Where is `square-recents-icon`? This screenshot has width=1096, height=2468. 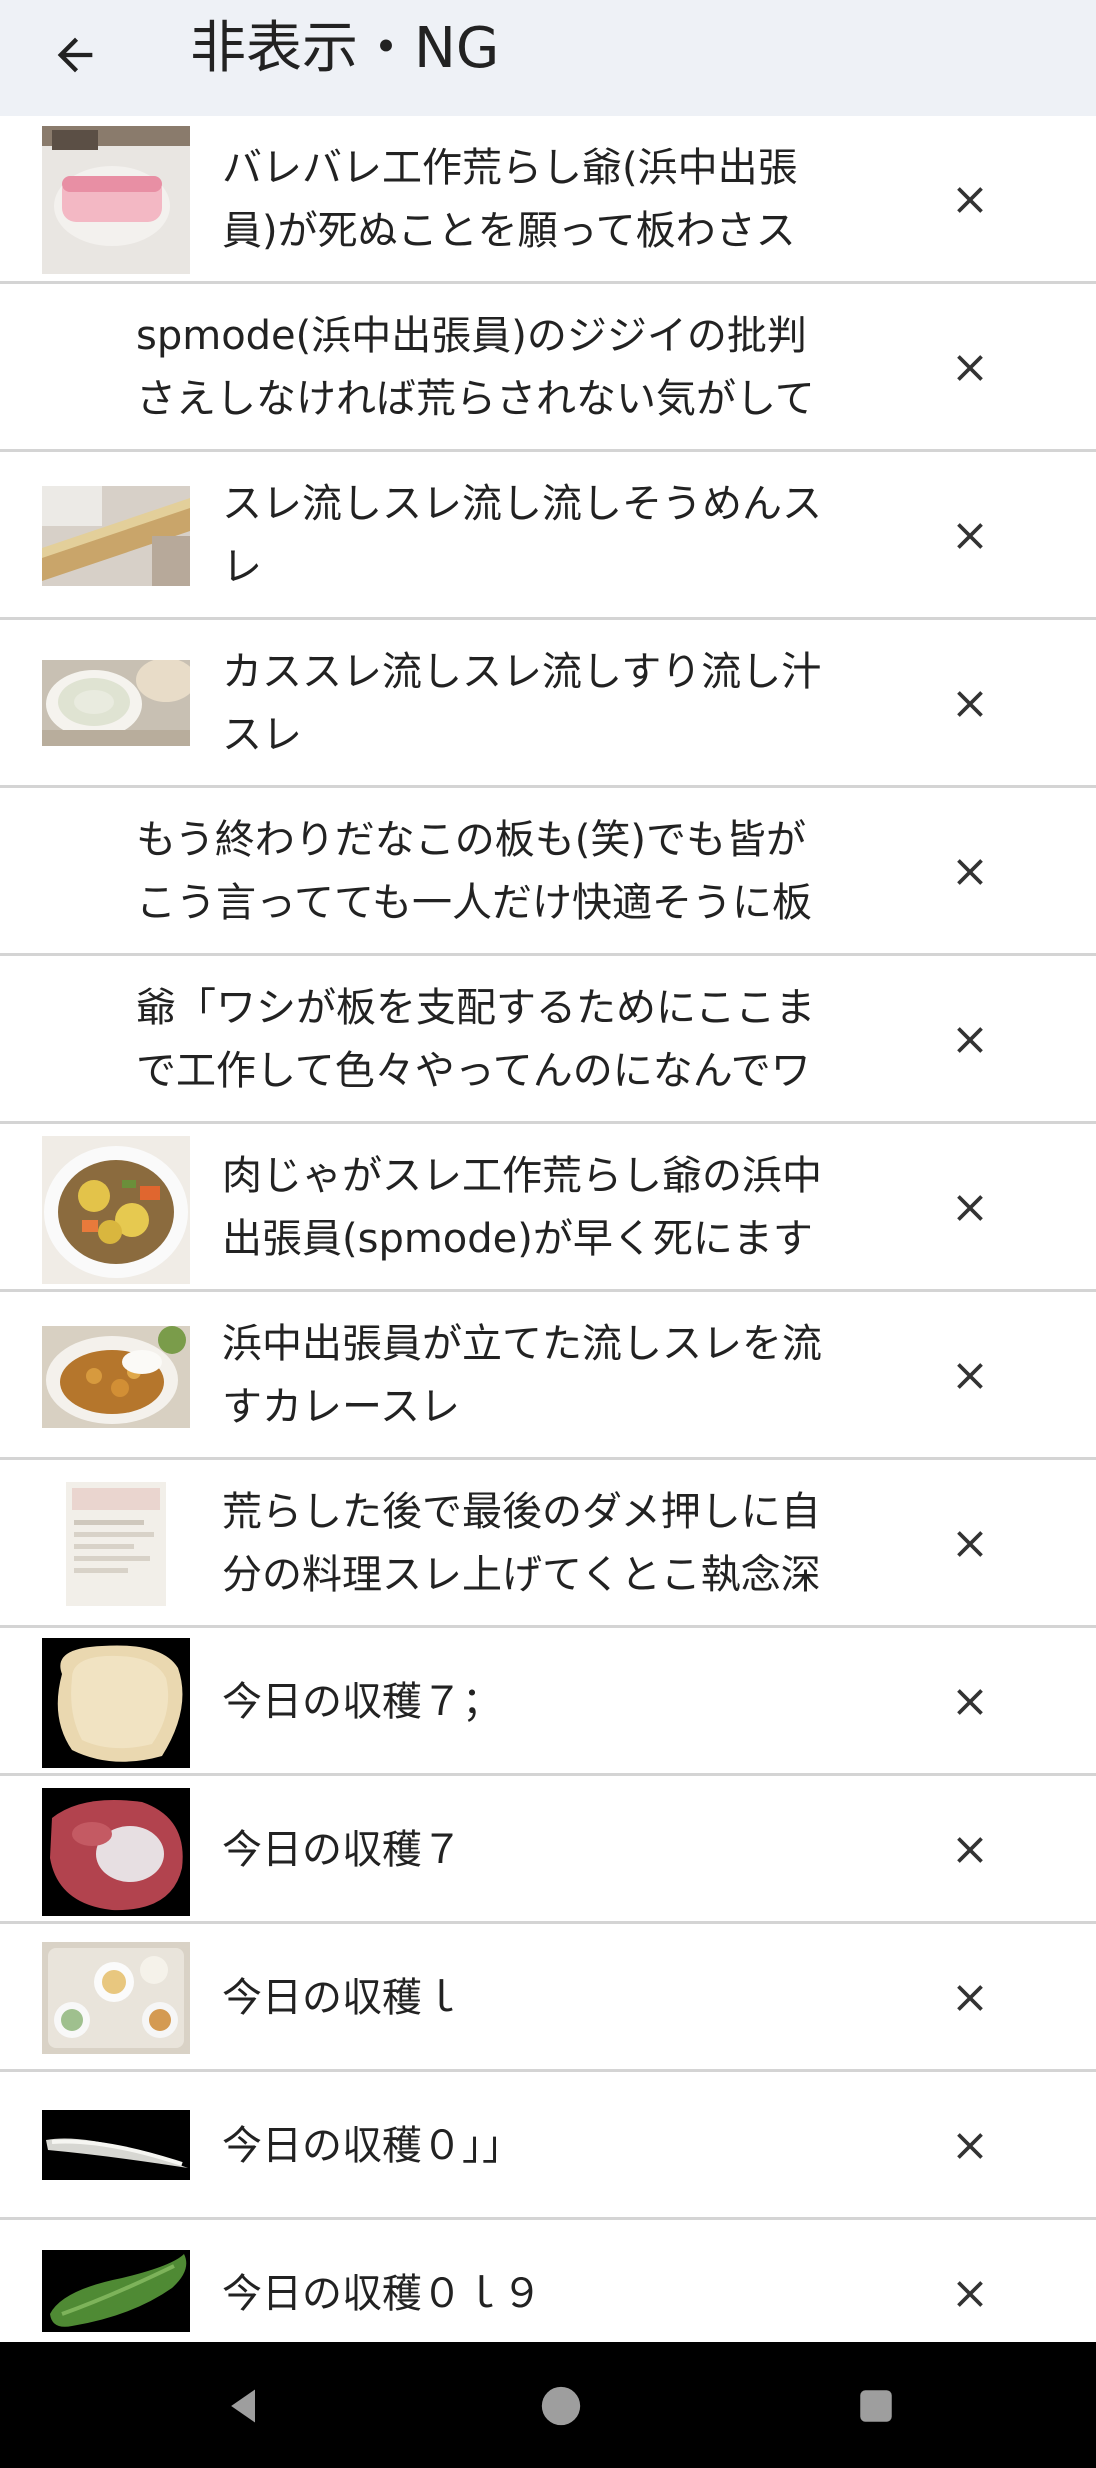 square-recents-icon is located at coordinates (876, 2406).